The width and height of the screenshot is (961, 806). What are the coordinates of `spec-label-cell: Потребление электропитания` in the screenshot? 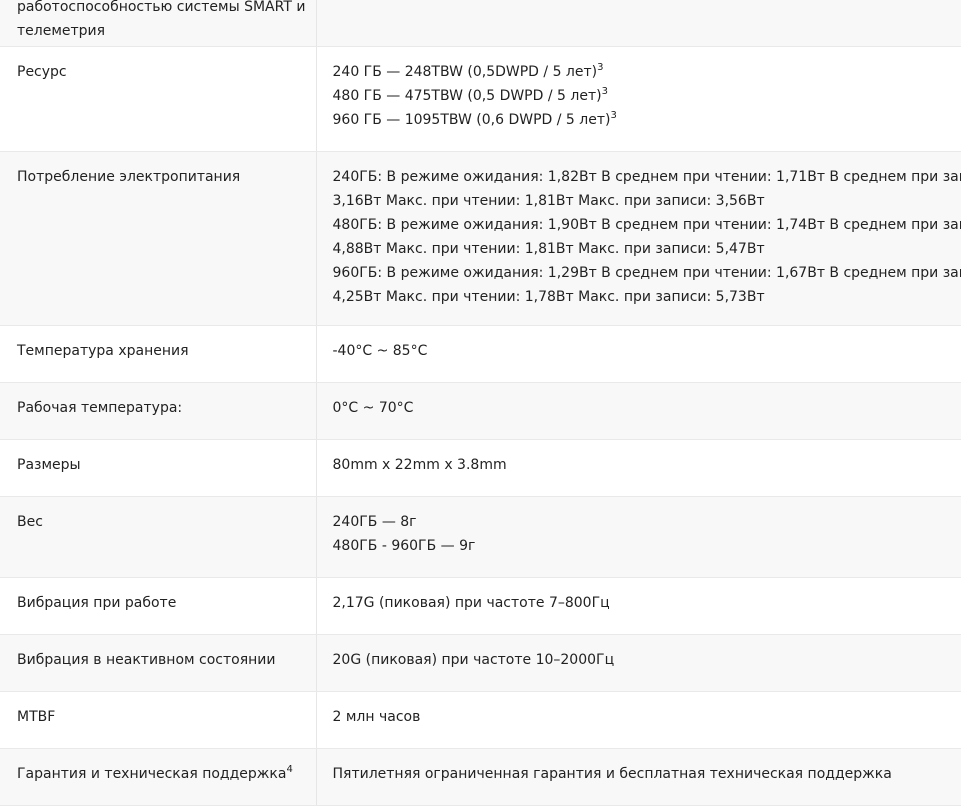 It's located at (158, 239).